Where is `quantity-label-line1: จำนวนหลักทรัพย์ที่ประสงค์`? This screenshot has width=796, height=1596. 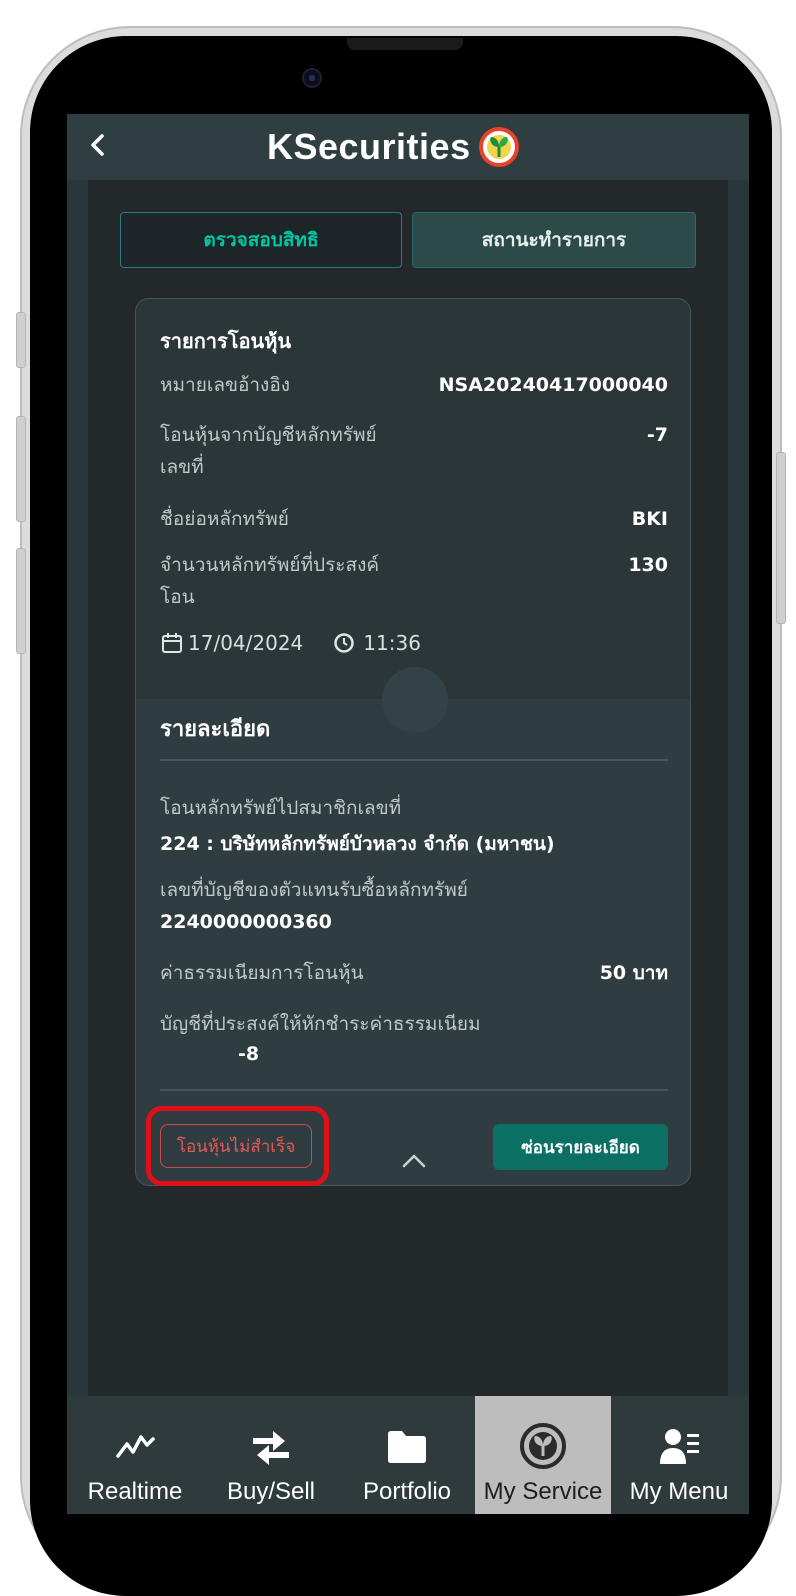
quantity-label-line1: จำนวนหลักทรัพย์ที่ประสงค์ is located at coordinates (270, 565).